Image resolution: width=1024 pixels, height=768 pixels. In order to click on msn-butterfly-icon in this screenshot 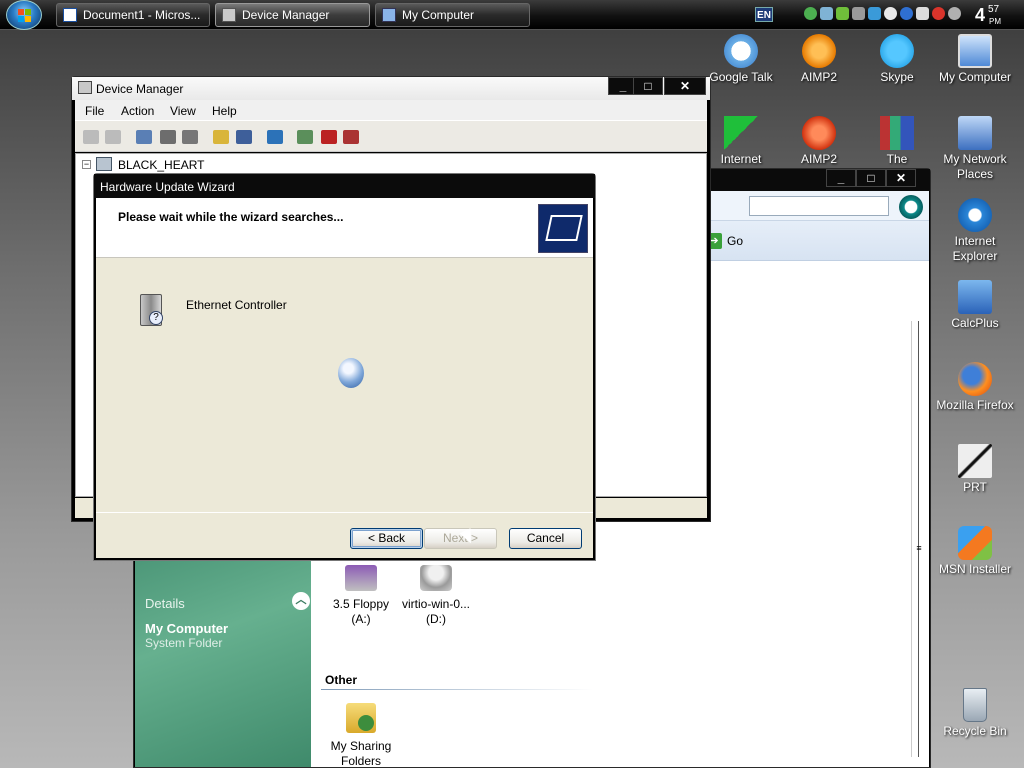, I will do `click(975, 543)`.